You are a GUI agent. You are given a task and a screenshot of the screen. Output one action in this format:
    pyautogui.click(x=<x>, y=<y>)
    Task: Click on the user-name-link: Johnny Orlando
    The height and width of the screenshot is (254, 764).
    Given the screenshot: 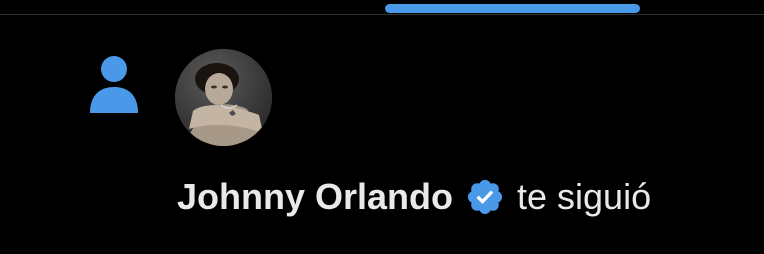 What is the action you would take?
    pyautogui.click(x=315, y=197)
    